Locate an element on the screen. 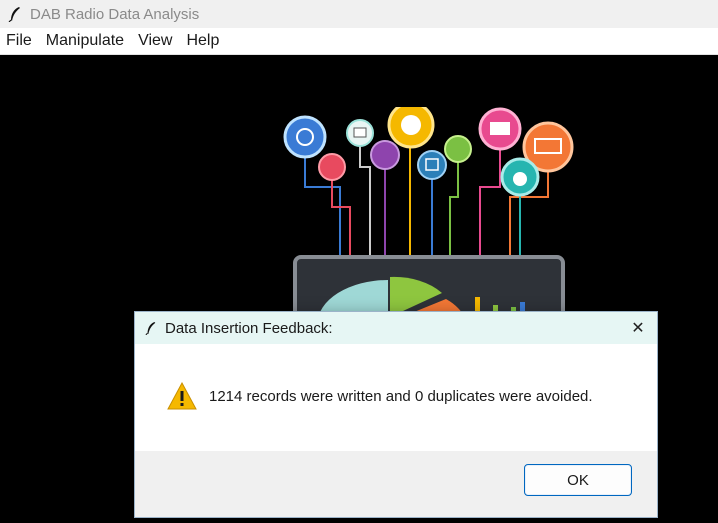  menu-manipulate: Manipulate is located at coordinates (85, 41).